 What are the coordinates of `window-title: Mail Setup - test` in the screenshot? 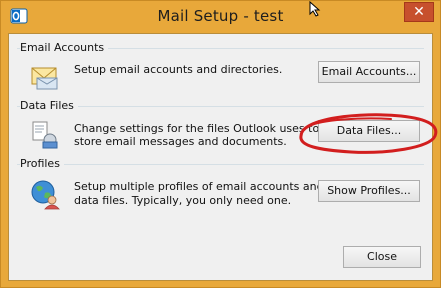 It's located at (220, 16).